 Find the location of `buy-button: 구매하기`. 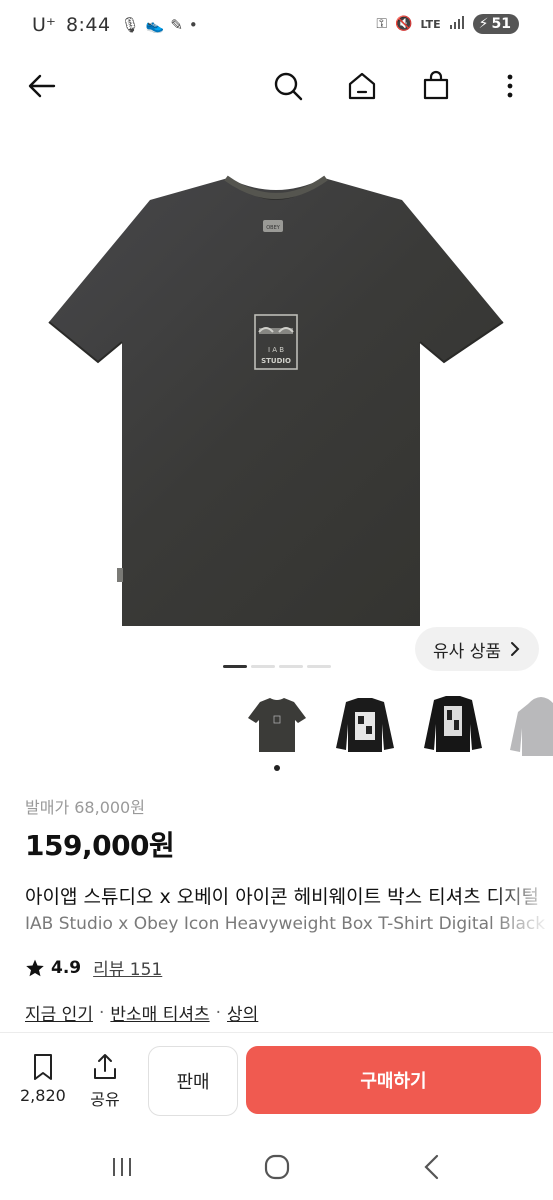

buy-button: 구매하기 is located at coordinates (393, 1080).